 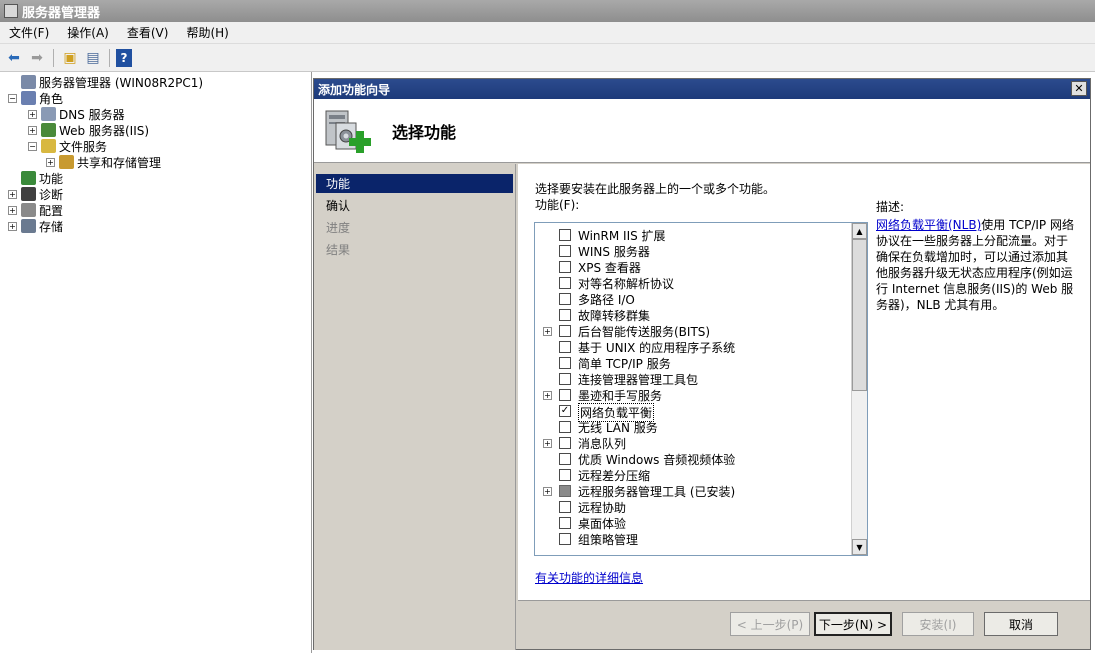 What do you see at coordinates (29, 32) in the screenshot?
I see `menu-file: 文件(F)` at bounding box center [29, 32].